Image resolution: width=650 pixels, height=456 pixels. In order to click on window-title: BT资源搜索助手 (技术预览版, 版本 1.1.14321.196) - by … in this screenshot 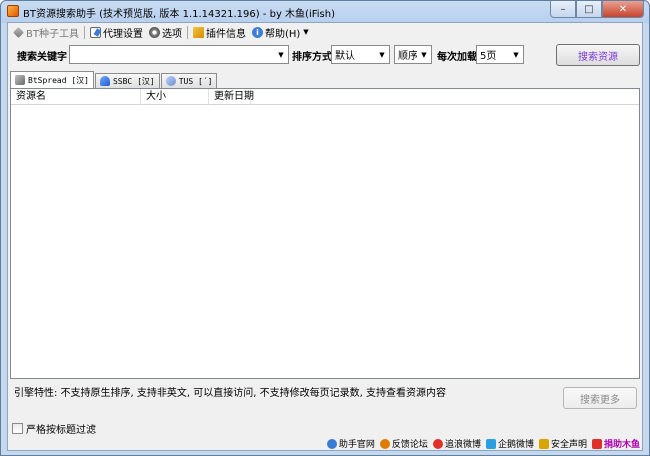, I will do `click(179, 14)`.